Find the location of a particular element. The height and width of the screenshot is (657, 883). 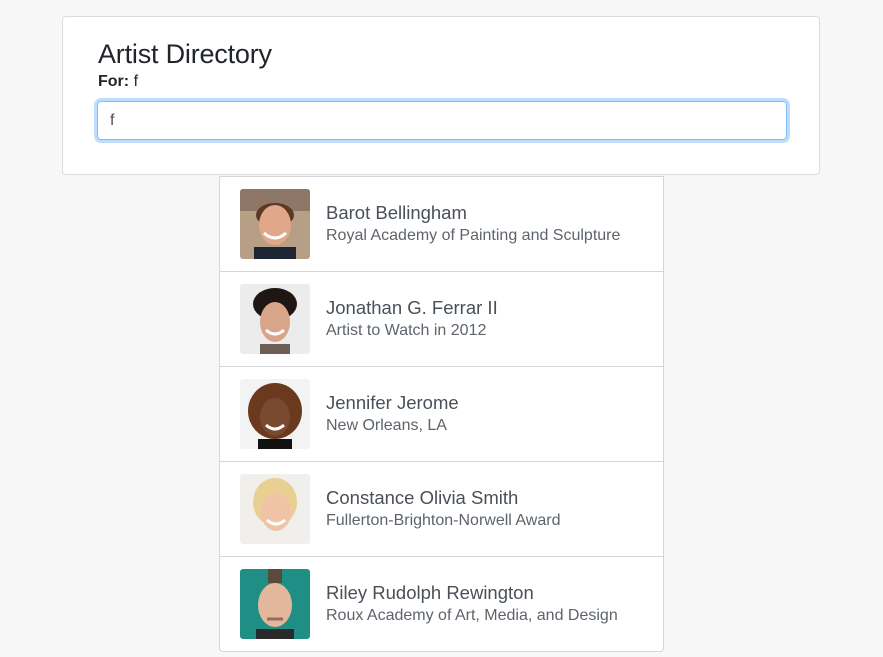

artist-name: Riley Rudolph Rewington is located at coordinates (430, 592).